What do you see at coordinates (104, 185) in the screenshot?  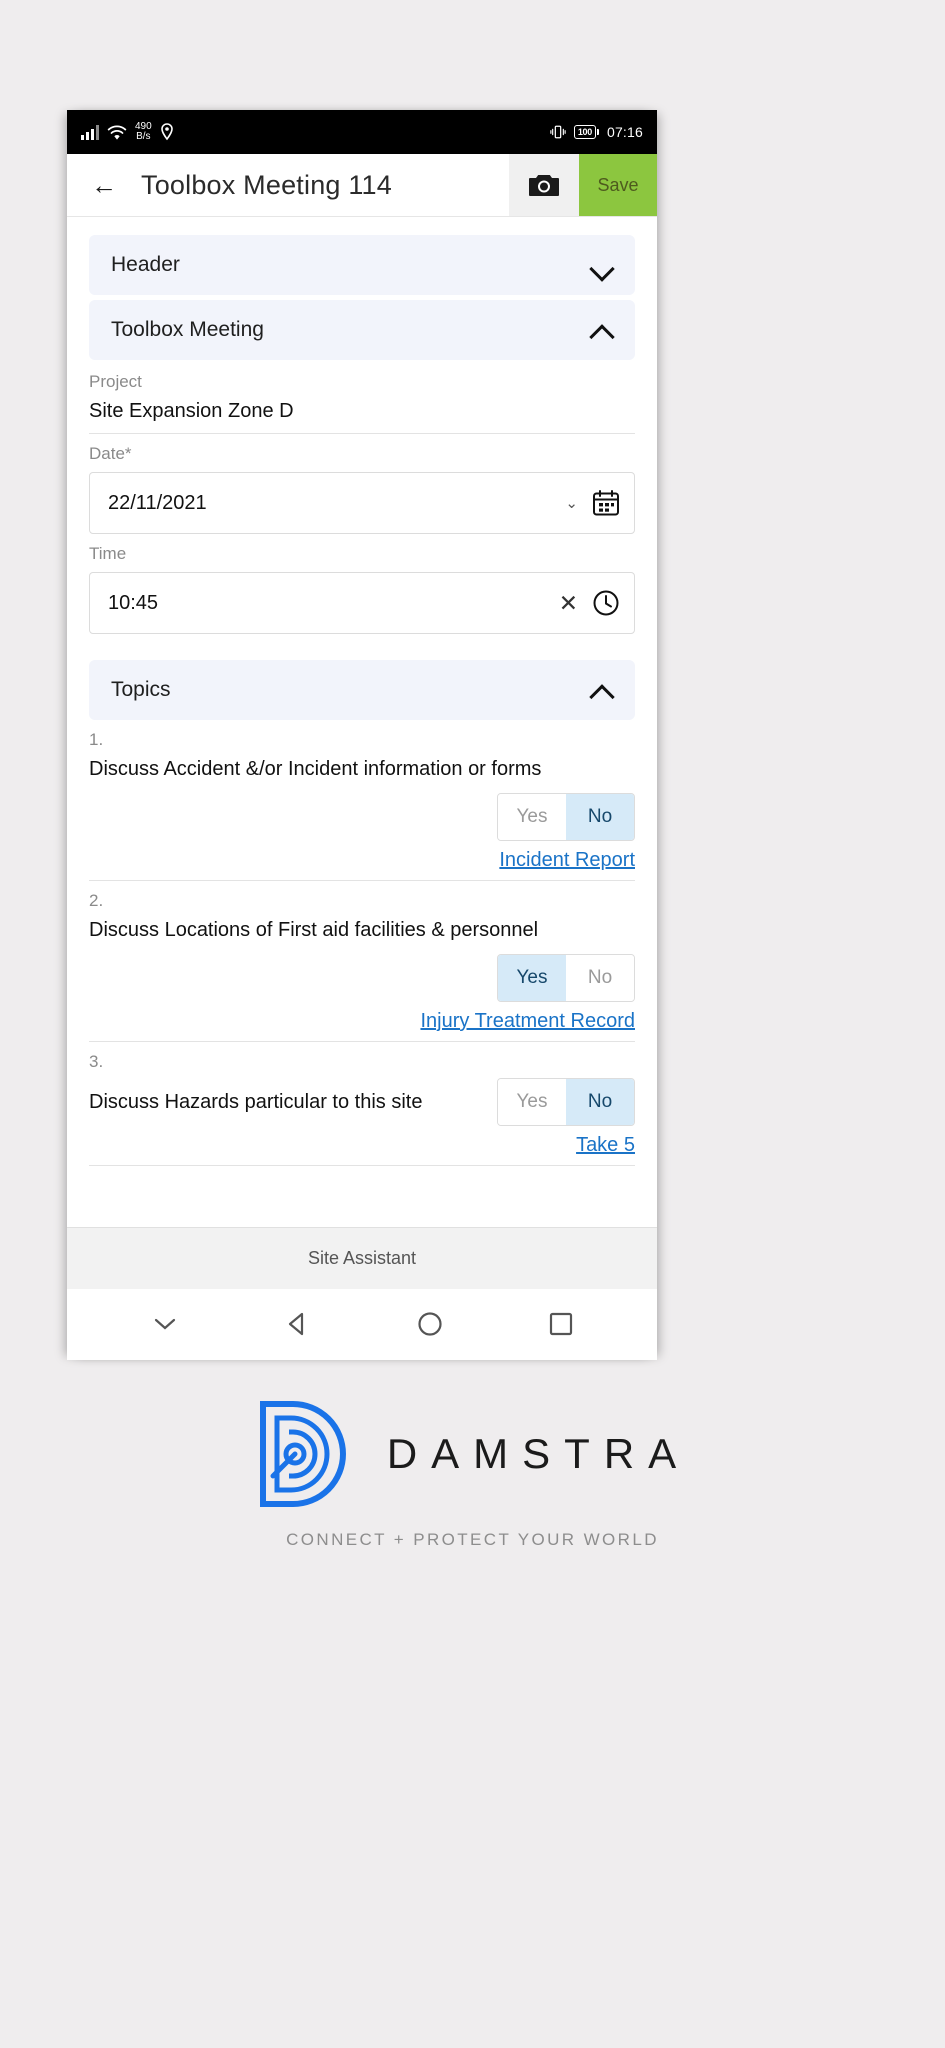 I see `back-arrow-icon: ←` at bounding box center [104, 185].